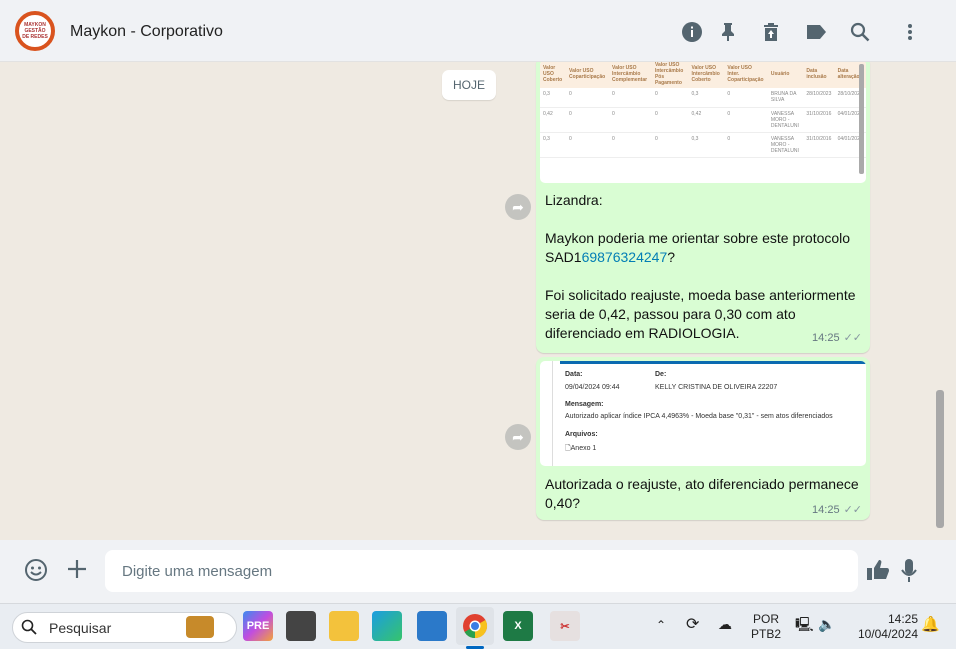 This screenshot has width=956, height=649. Describe the element at coordinates (910, 32) in the screenshot. I see `menu-icon` at that location.